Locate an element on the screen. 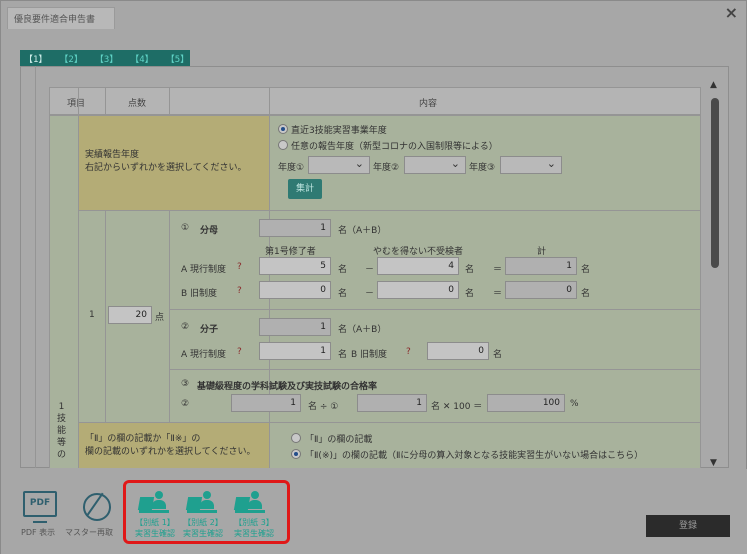 The image size is (747, 554). globe-icon is located at coordinates (97, 507).